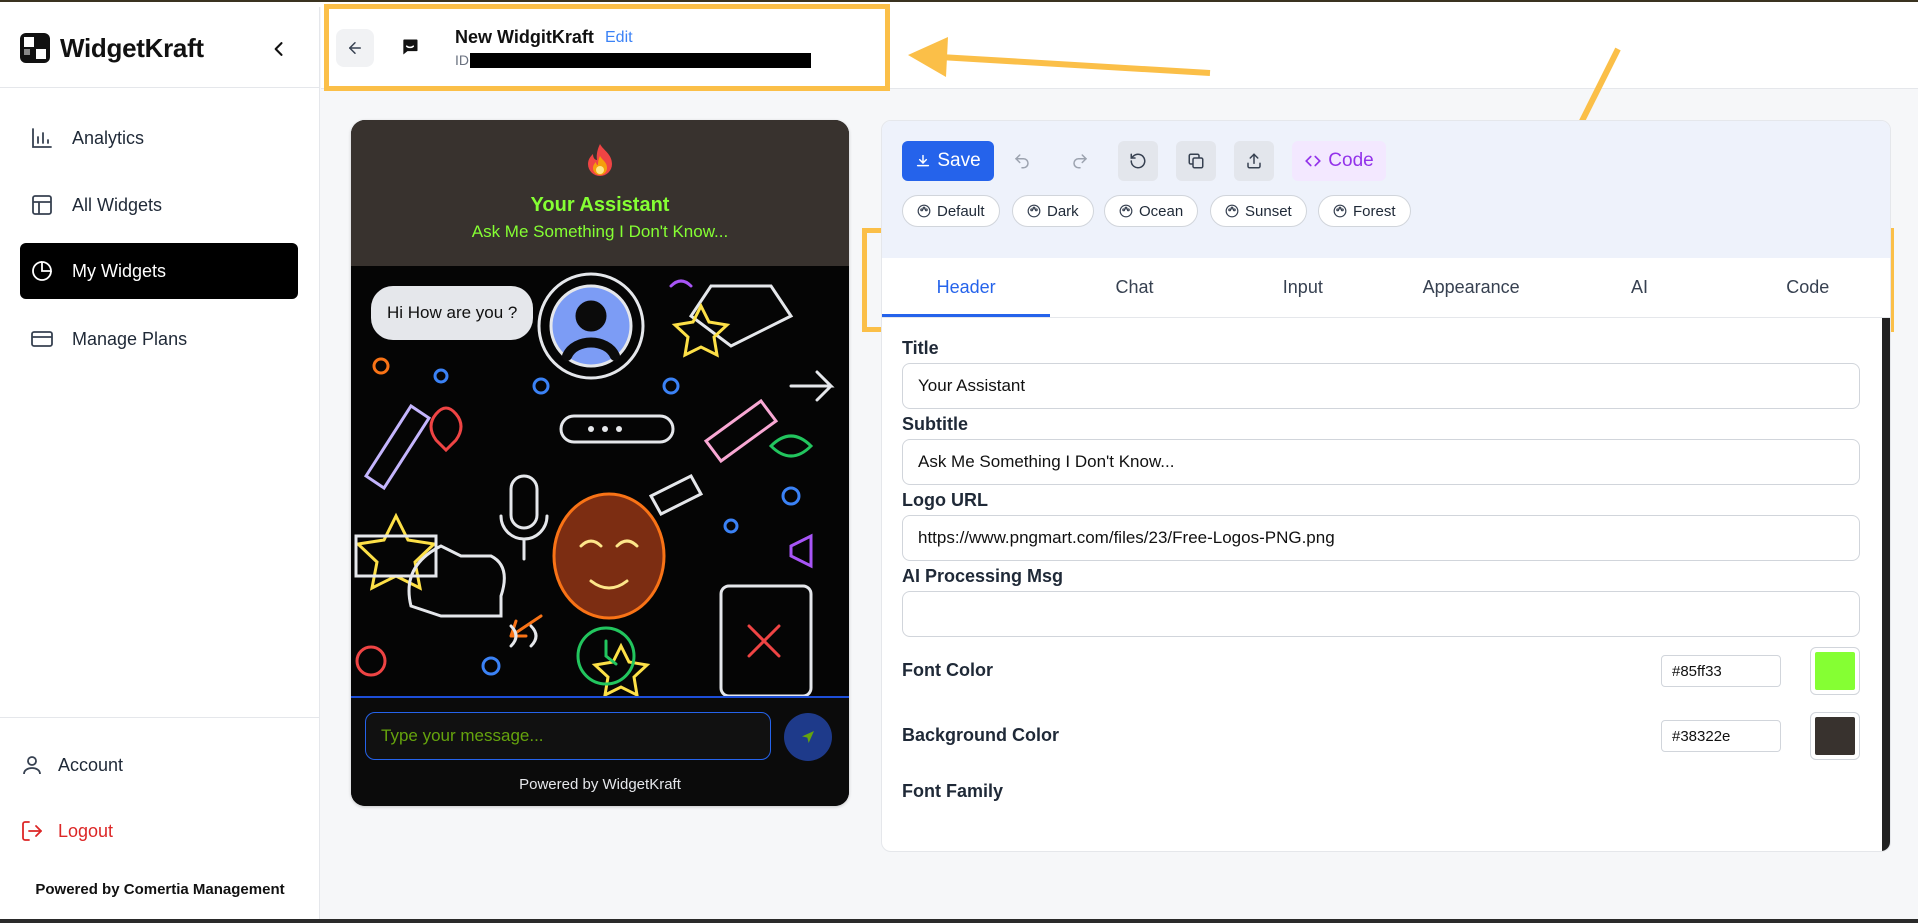 The width and height of the screenshot is (1918, 923). I want to click on sidebar-footer: Powered by Comertia Management, so click(160, 889).